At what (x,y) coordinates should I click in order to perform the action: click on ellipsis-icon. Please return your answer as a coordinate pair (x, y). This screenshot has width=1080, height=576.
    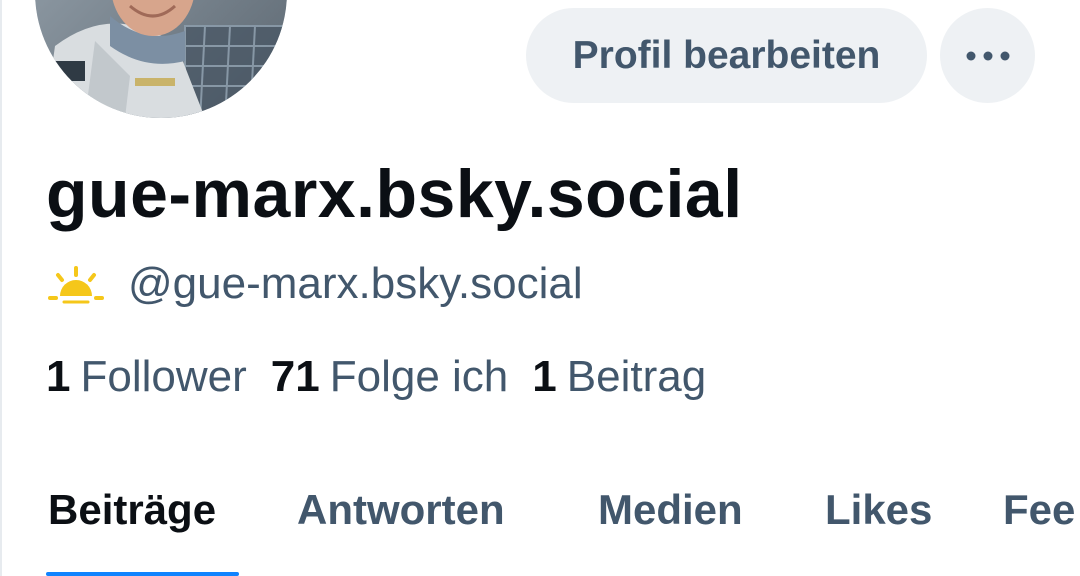
    Looking at the image, I should click on (987, 55).